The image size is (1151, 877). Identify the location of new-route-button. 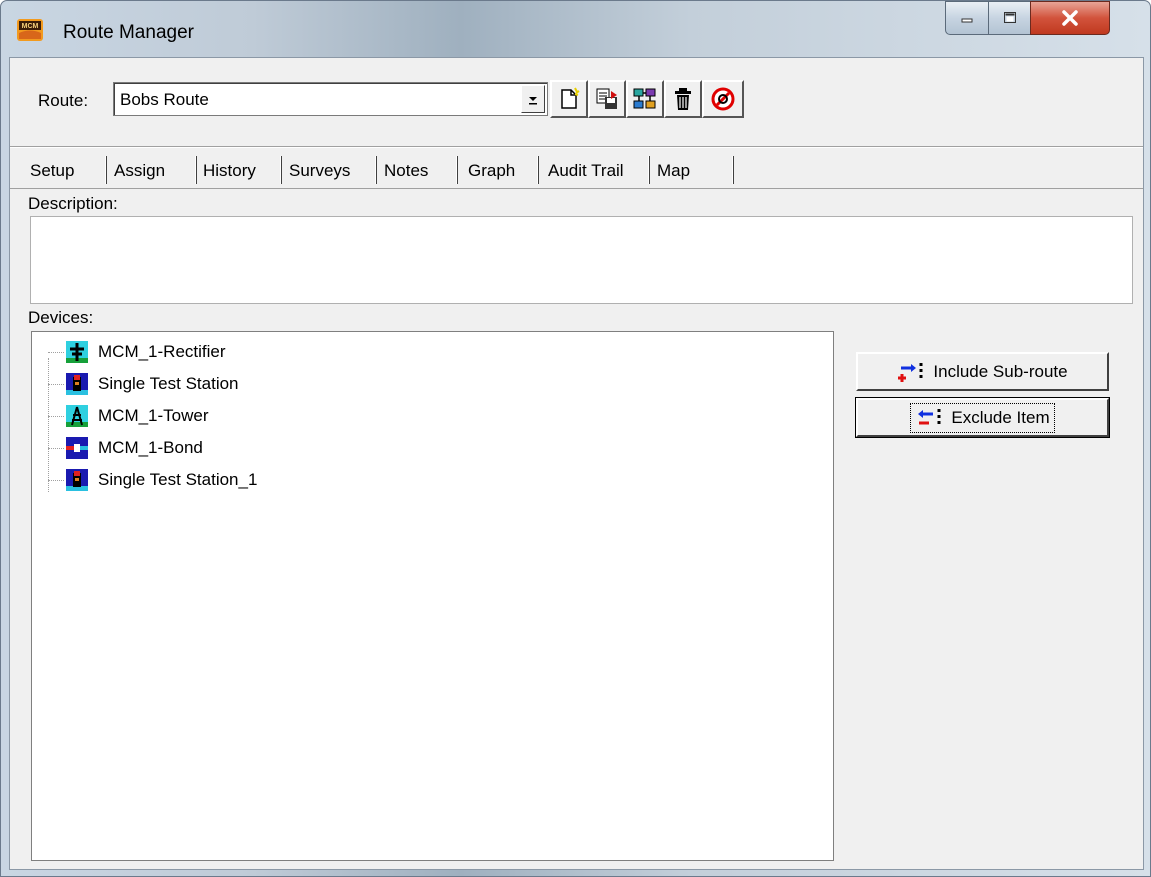
(569, 99).